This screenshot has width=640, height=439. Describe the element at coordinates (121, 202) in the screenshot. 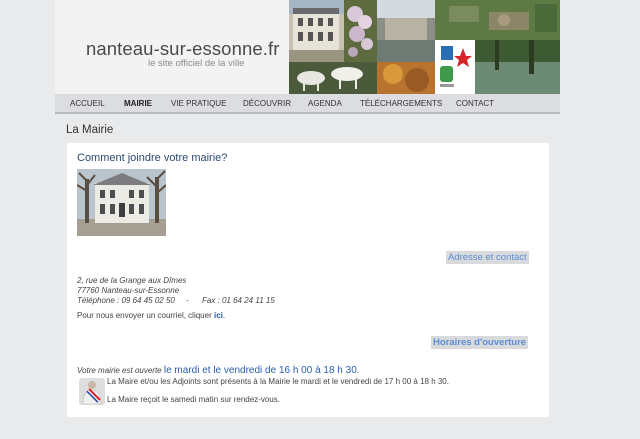

I see `town-hall-photo` at that location.